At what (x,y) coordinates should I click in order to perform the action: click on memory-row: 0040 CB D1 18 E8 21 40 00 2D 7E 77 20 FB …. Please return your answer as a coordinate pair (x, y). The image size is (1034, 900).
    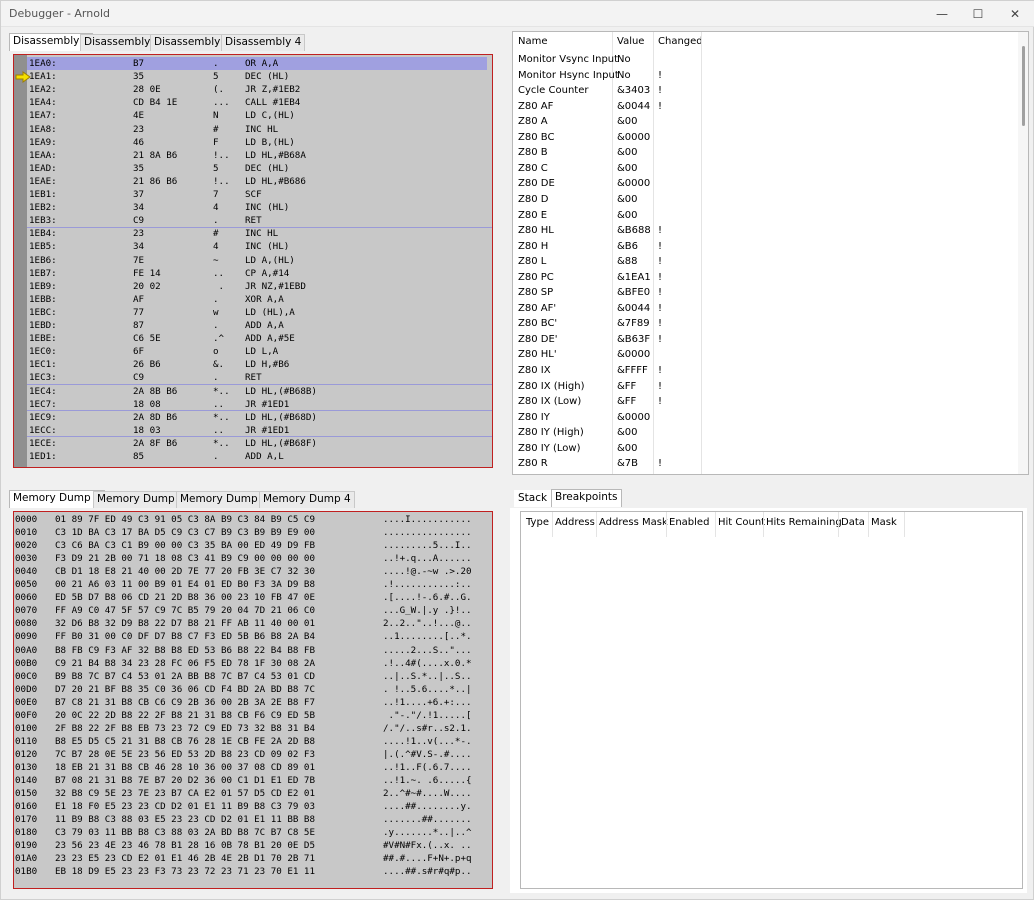
    Looking at the image, I should click on (253, 571).